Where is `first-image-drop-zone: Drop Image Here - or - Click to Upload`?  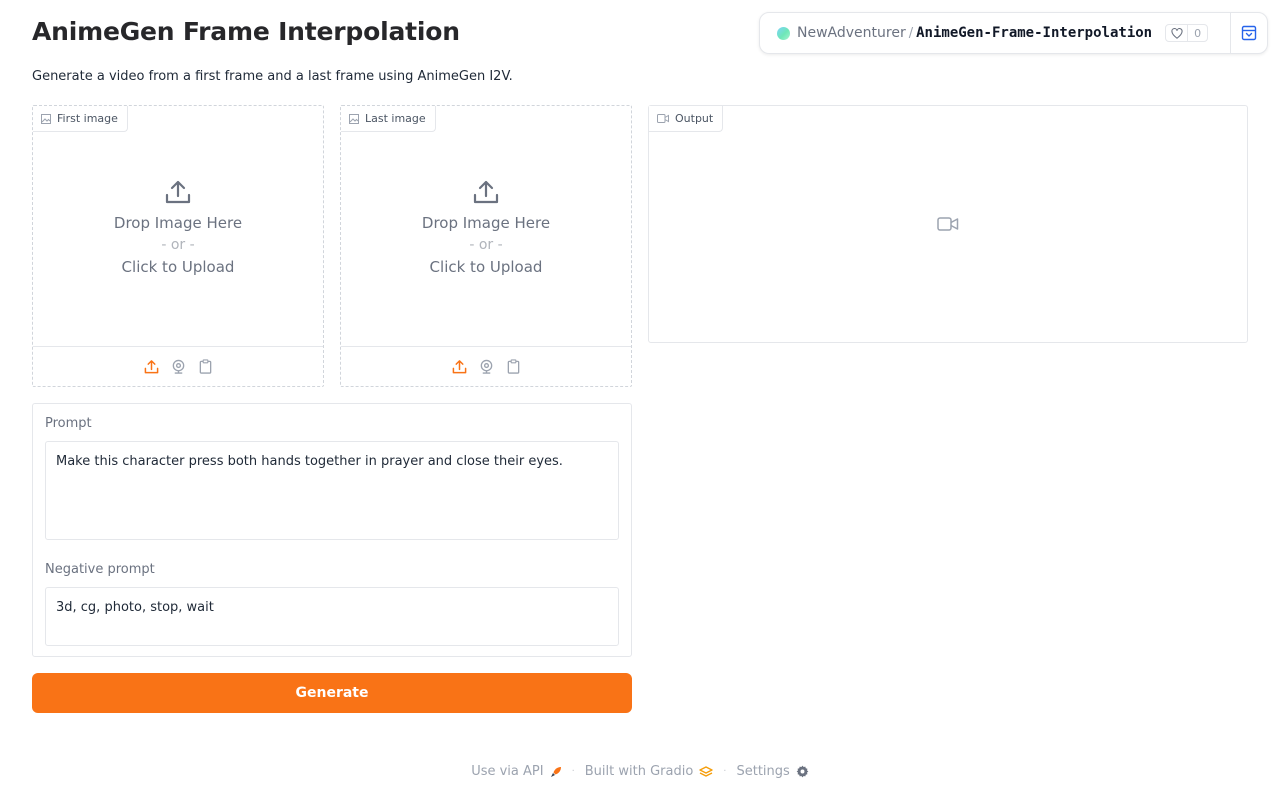 first-image-drop-zone: Drop Image Here - or - Click to Upload is located at coordinates (178, 226).